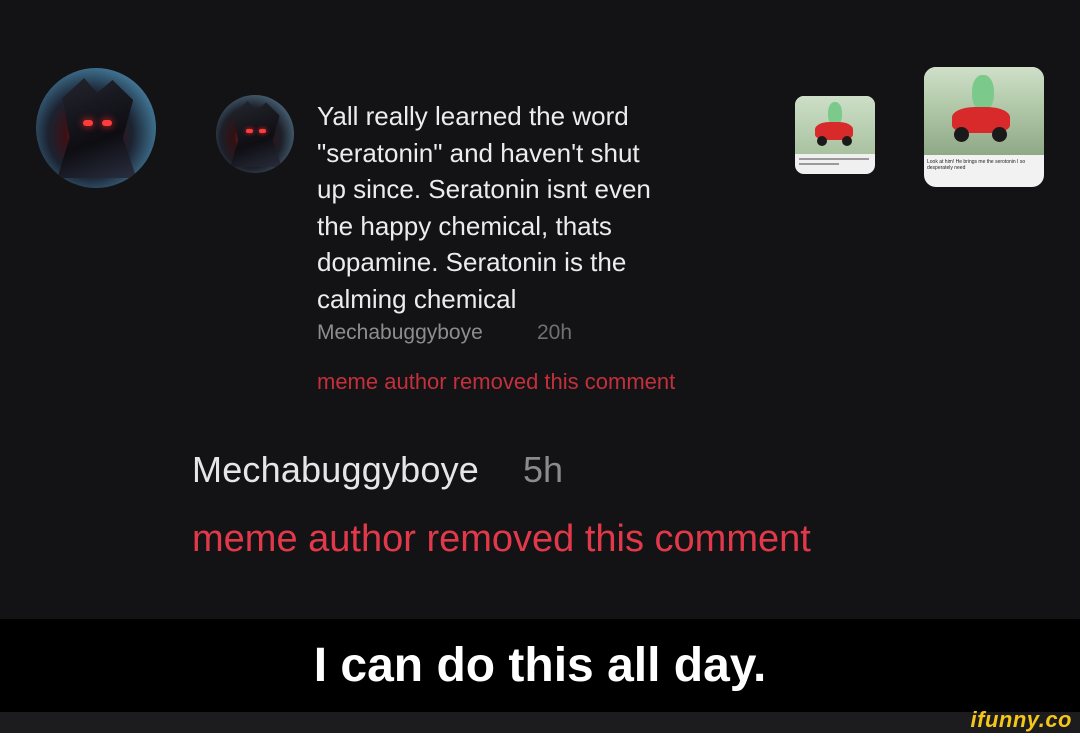 Image resolution: width=1080 pixels, height=733 pixels. What do you see at coordinates (400, 333) in the screenshot?
I see `inner-reply-author: Mechabuggyboye` at bounding box center [400, 333].